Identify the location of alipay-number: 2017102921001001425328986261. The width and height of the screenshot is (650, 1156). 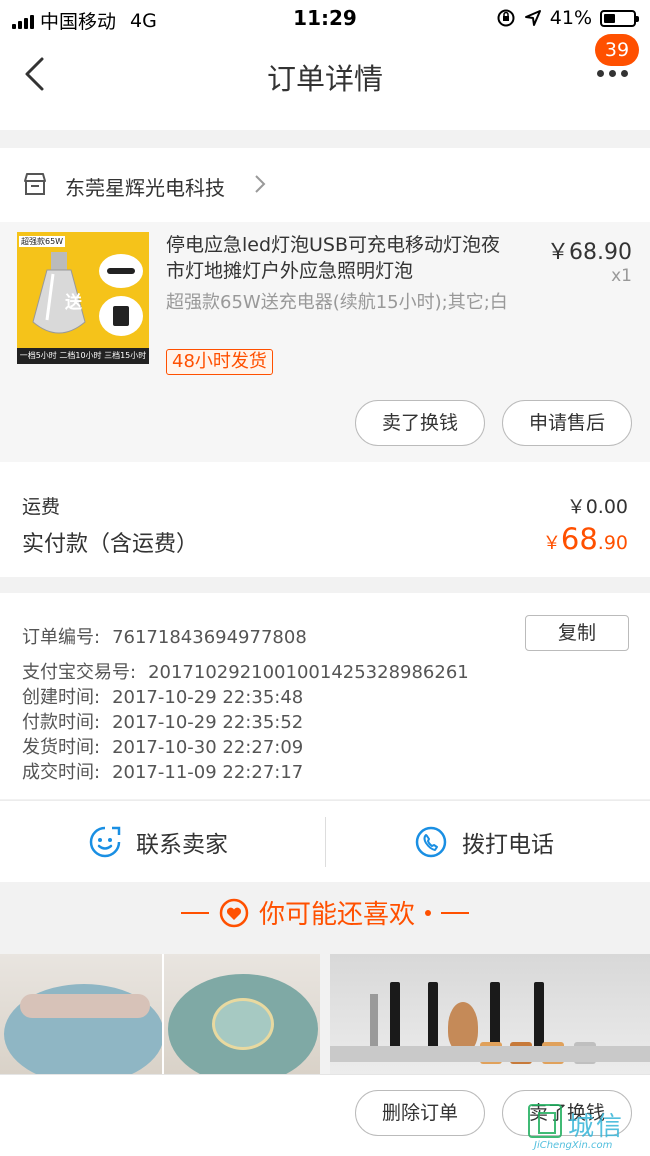
(308, 672).